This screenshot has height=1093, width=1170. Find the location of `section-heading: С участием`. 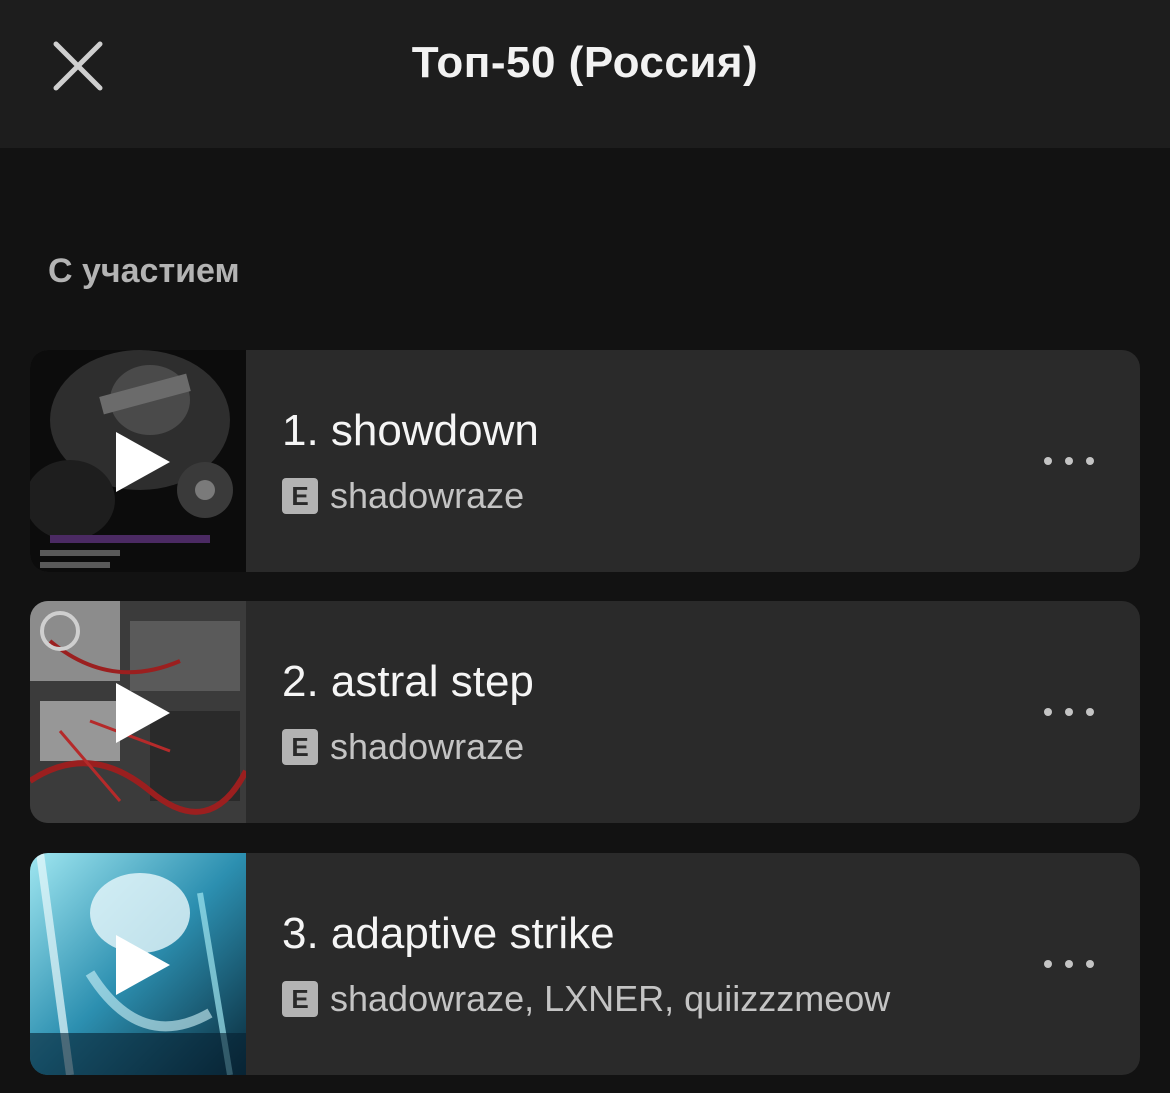

section-heading: С участием is located at coordinates (144, 271).